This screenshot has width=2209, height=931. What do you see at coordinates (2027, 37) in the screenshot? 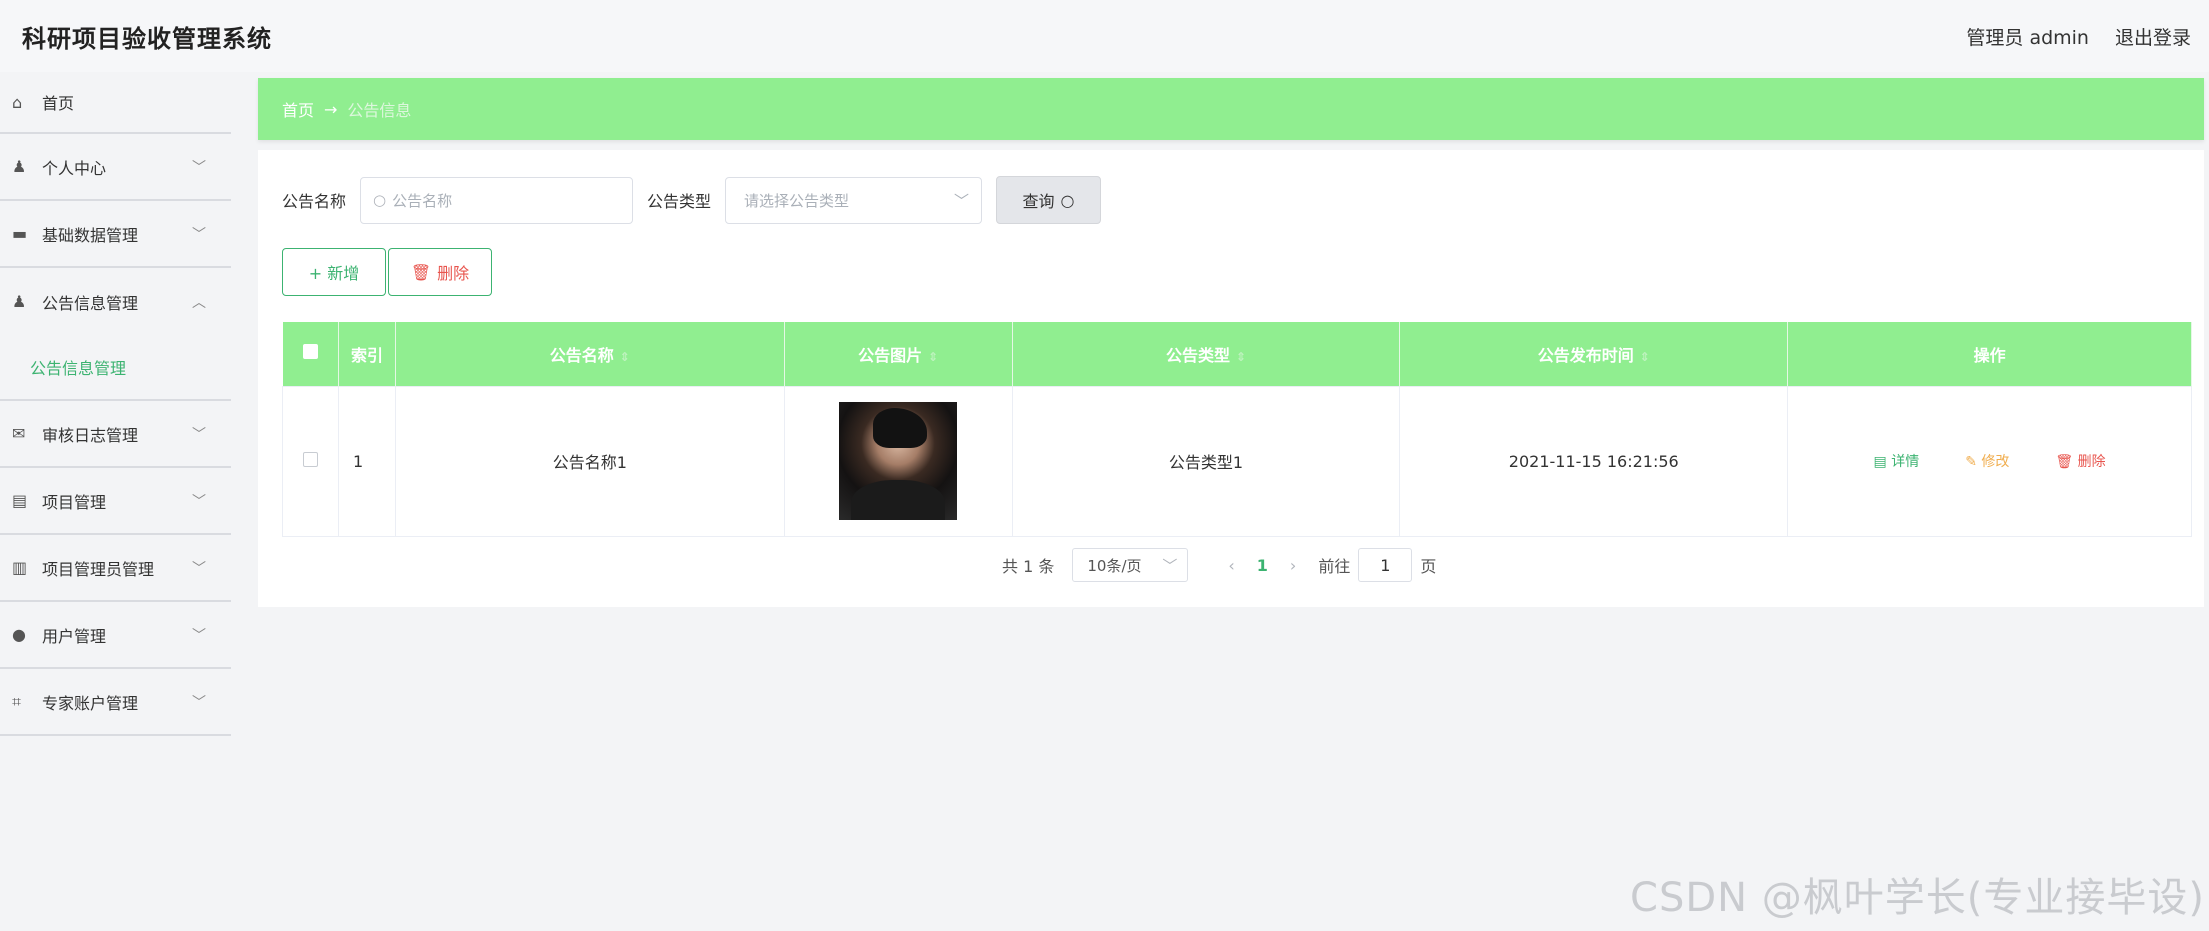
I see `current-user: 管理员 admin` at bounding box center [2027, 37].